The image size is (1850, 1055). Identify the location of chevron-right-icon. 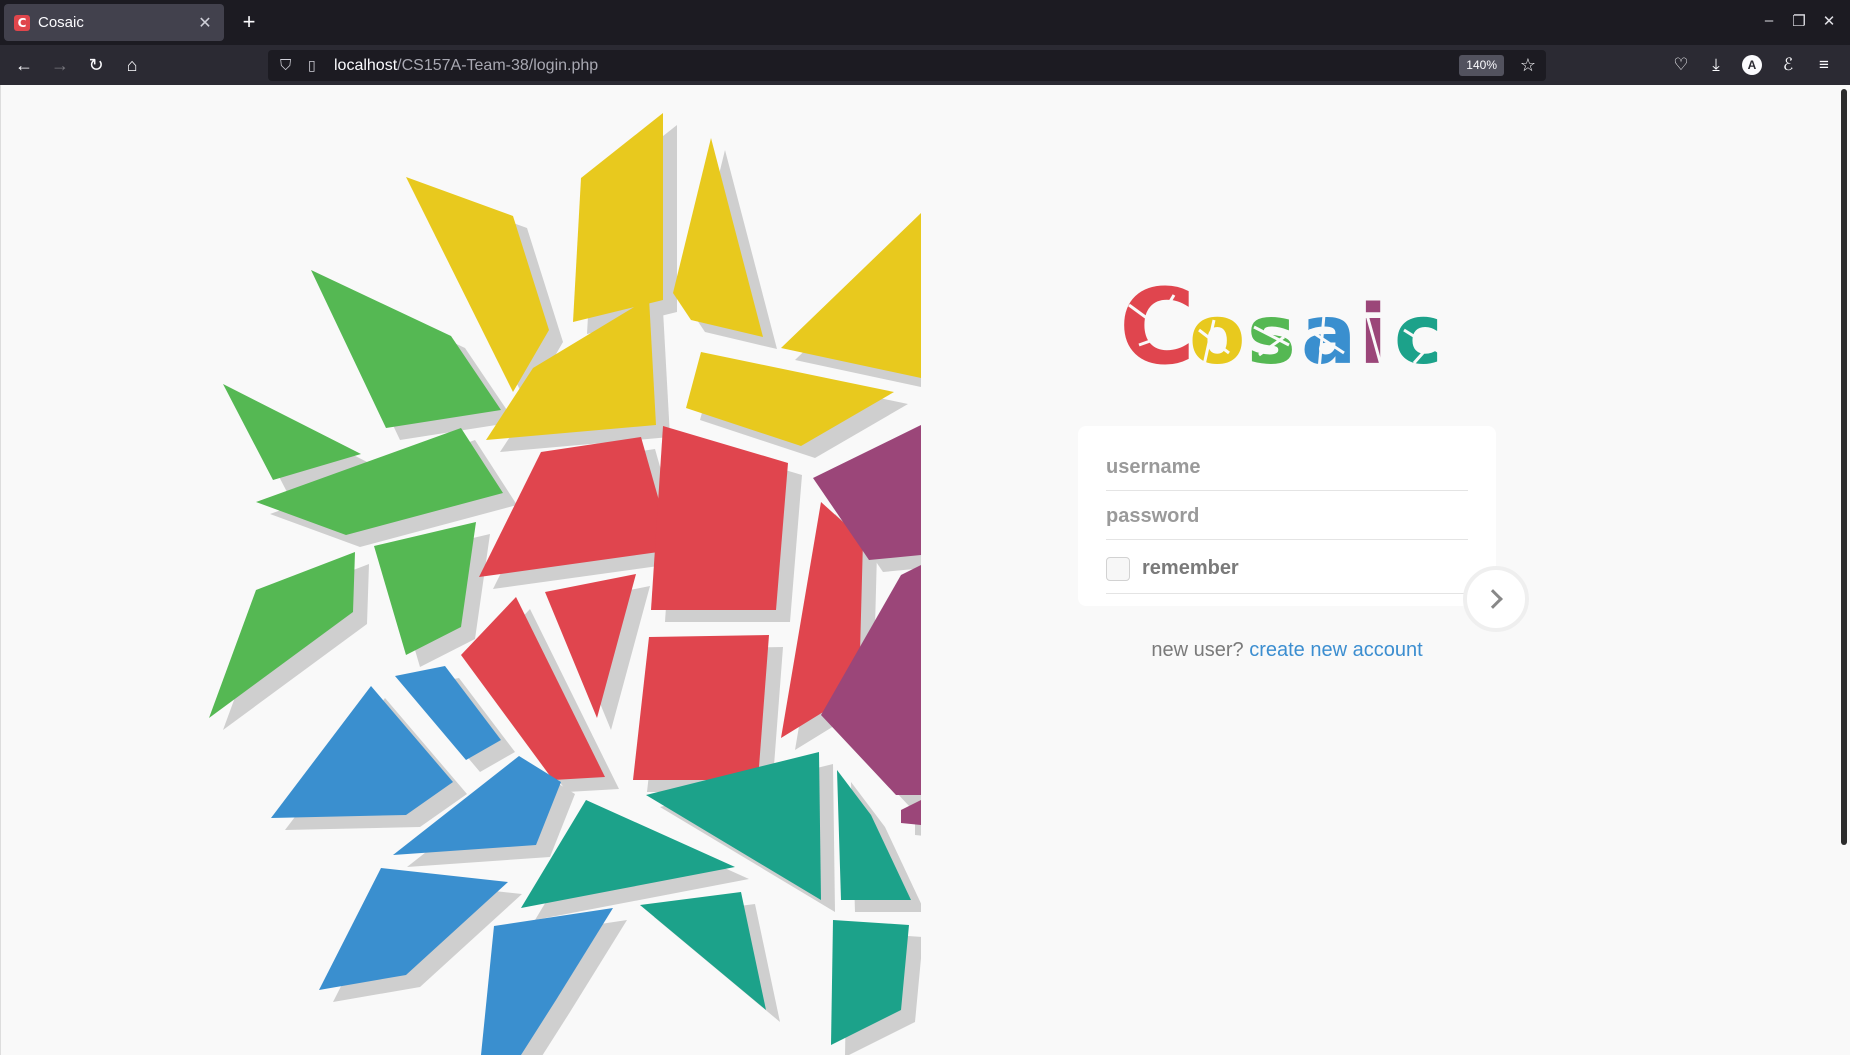
(1493, 599).